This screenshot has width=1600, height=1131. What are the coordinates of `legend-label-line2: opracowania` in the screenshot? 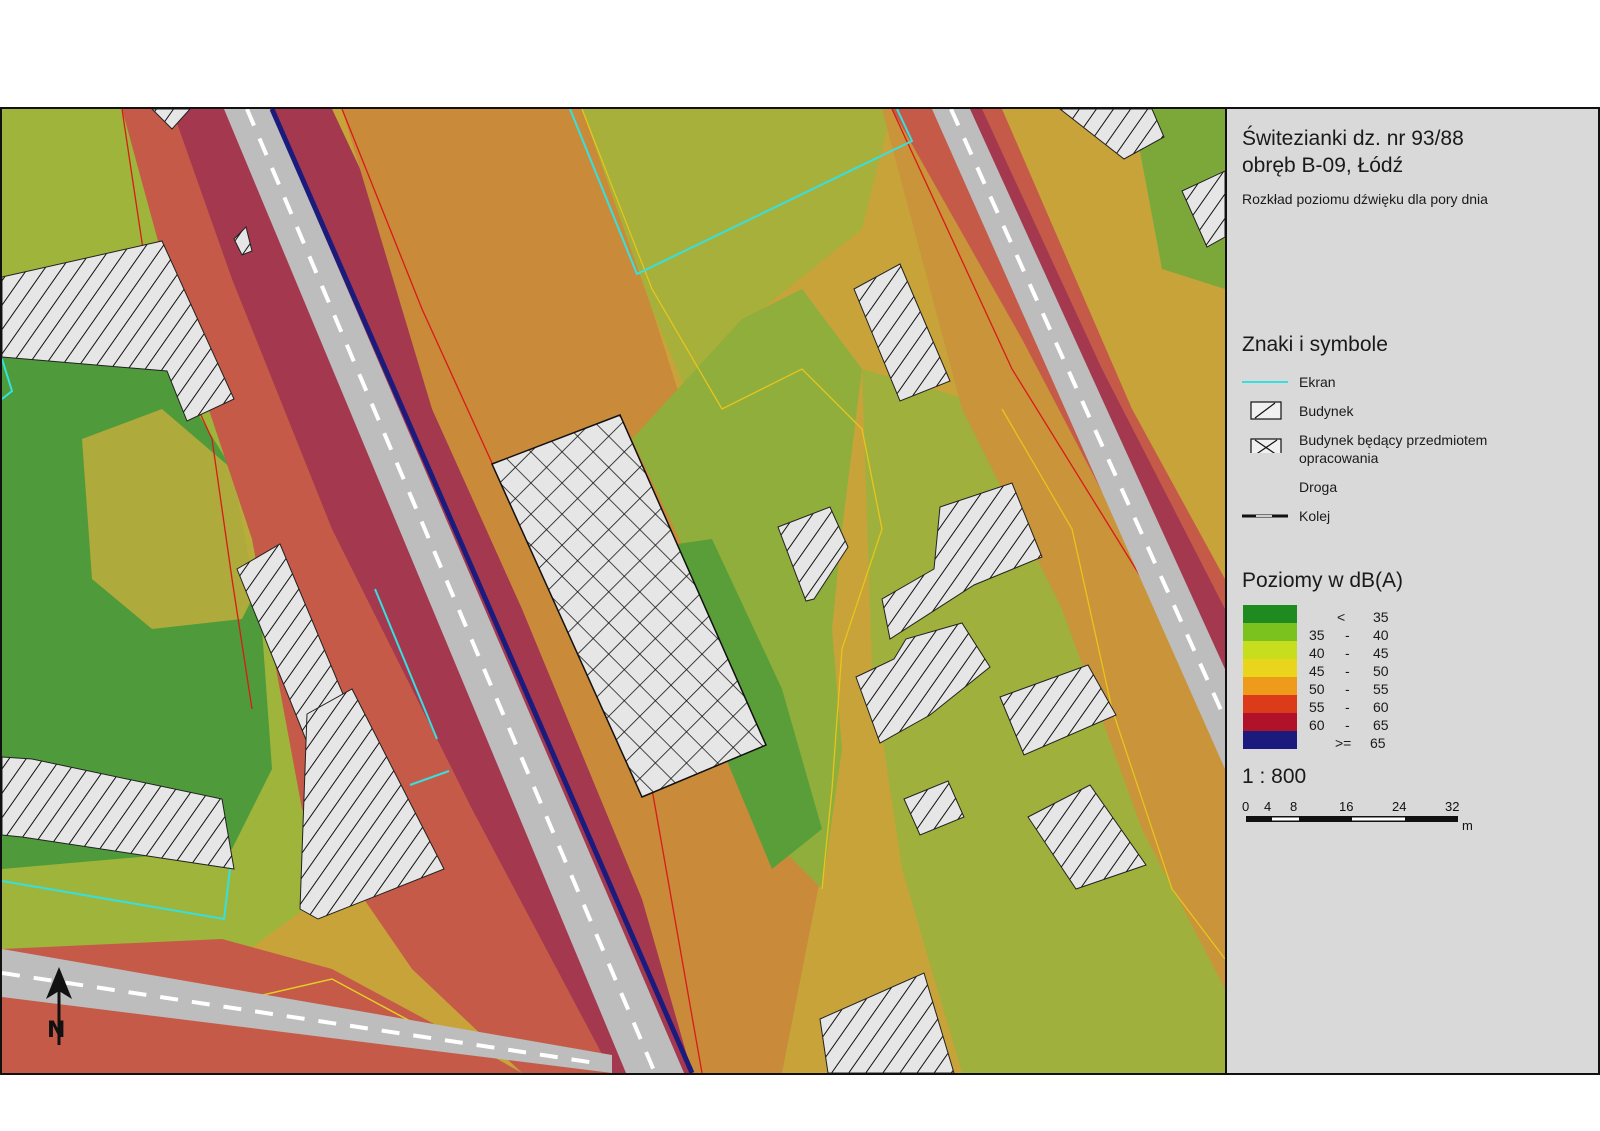 It's located at (1339, 458).